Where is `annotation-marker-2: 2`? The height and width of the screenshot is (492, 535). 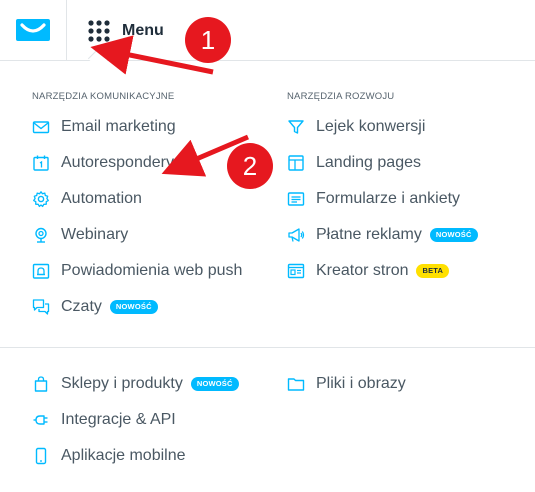
annotation-marker-2: 2 is located at coordinates (250, 166).